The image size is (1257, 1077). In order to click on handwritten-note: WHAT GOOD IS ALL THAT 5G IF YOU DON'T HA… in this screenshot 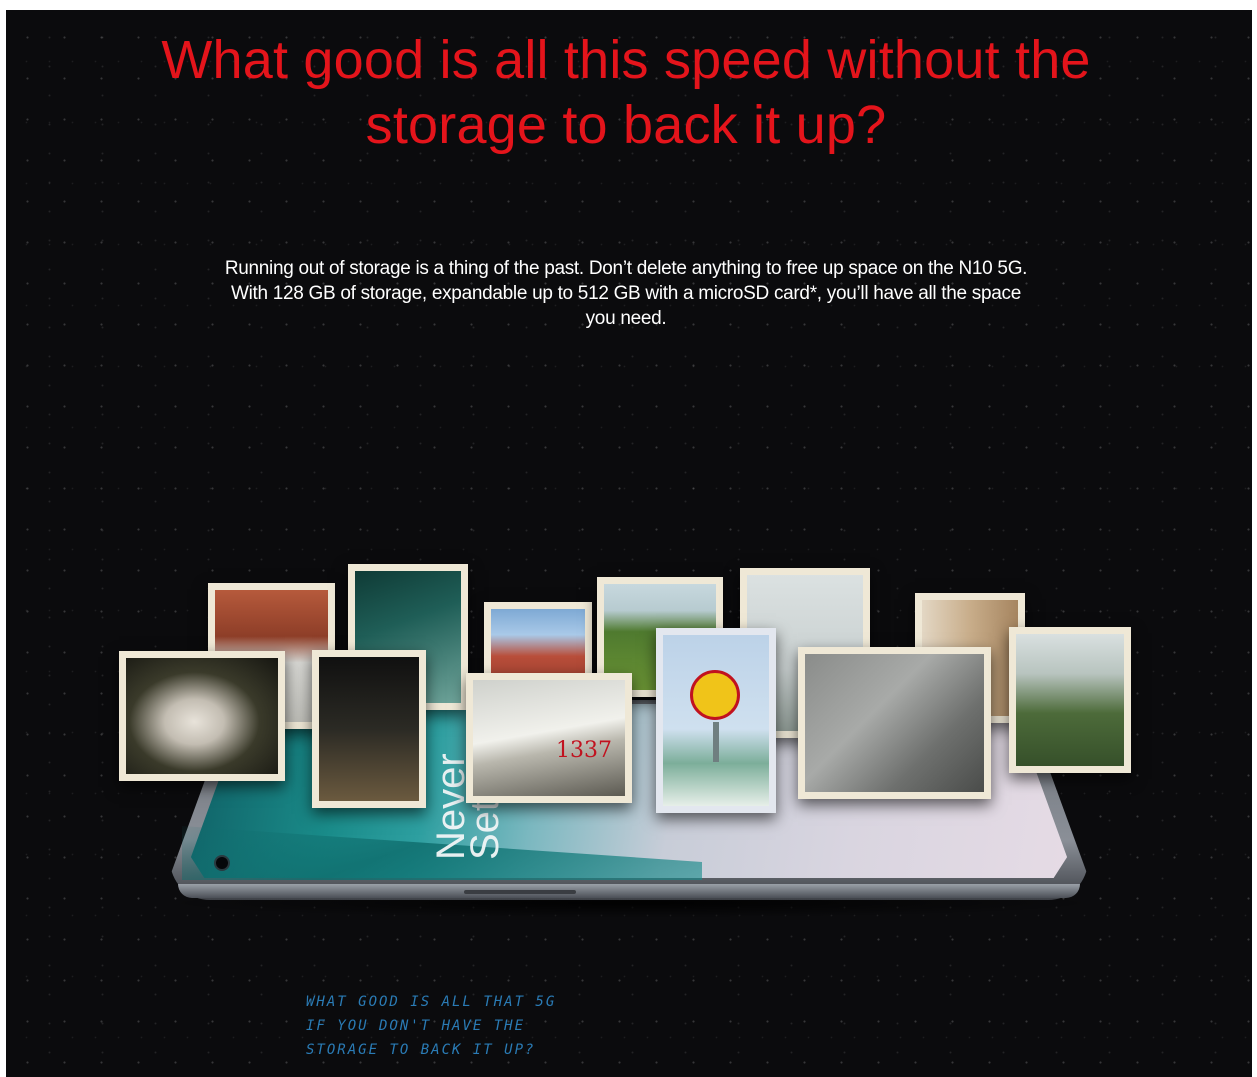, I will do `click(431, 1026)`.